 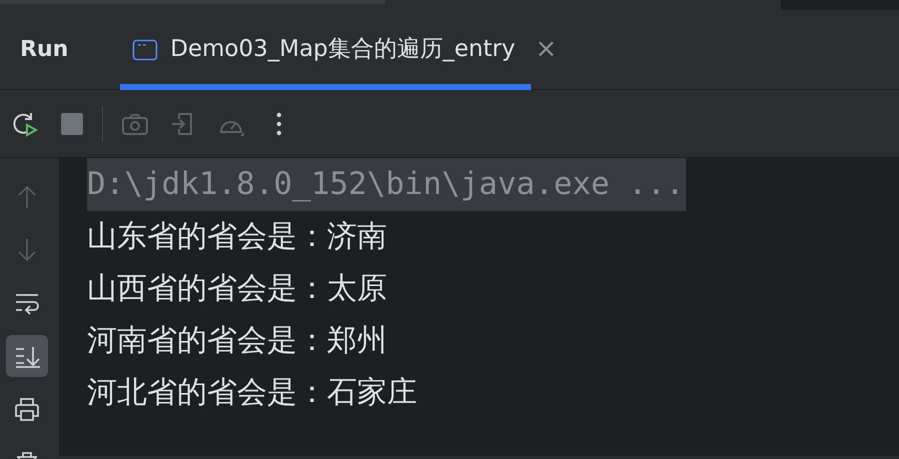 I want to click on console-output-line: 山西省的省会是：太原, so click(x=237, y=288).